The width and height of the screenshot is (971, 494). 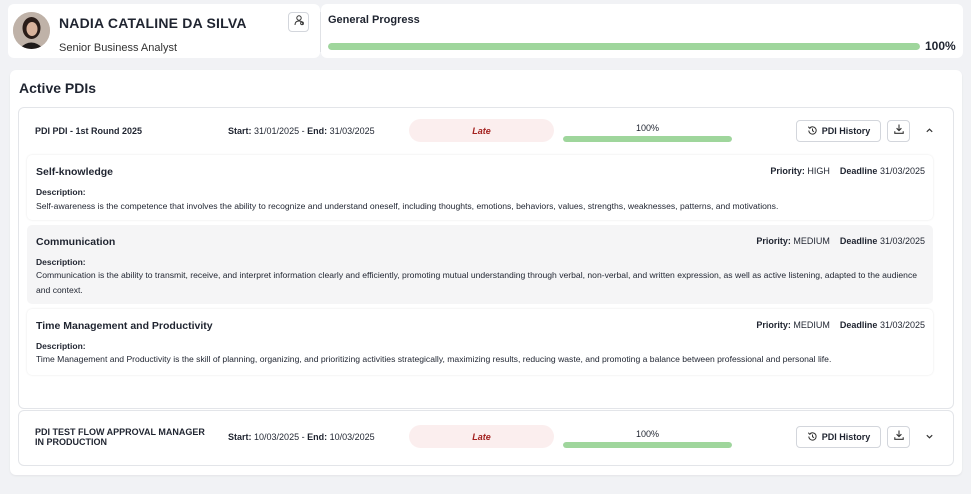 I want to click on pdi-dates: Start: 10/03/2025 - End: 10/03/2025, so click(x=301, y=437).